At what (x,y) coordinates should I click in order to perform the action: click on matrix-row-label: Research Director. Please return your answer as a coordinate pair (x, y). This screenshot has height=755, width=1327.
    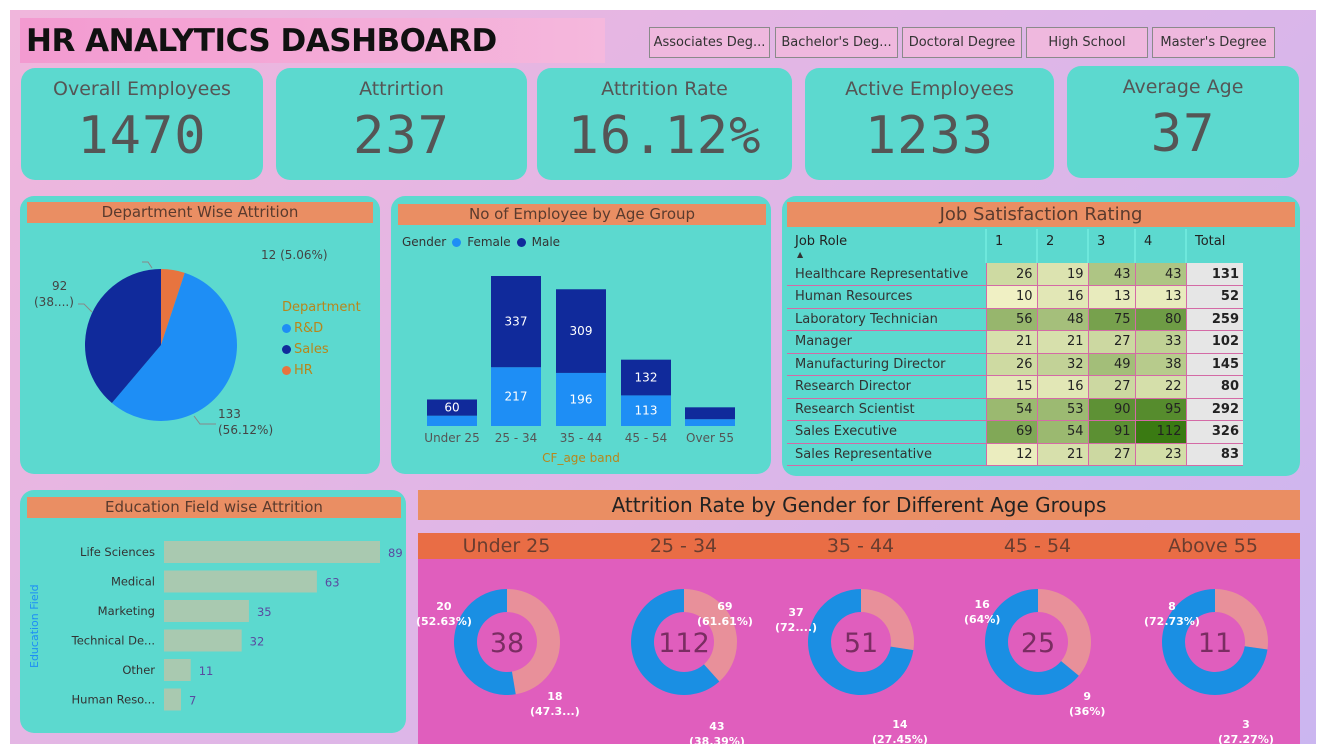
    Looking at the image, I should click on (886, 387).